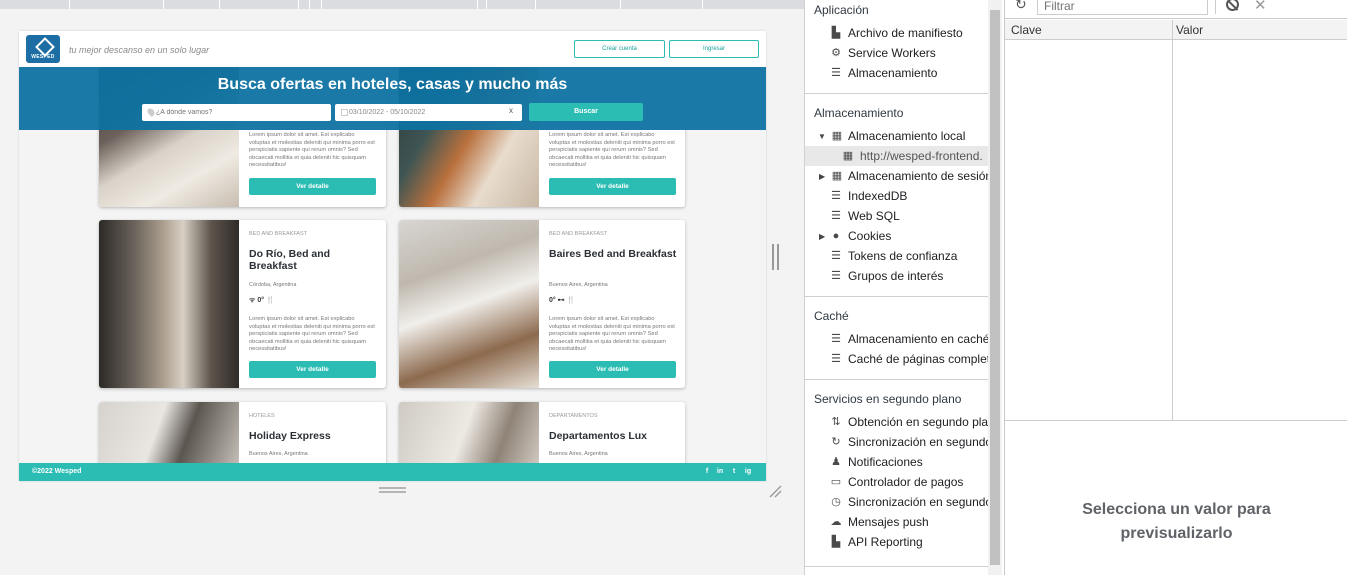 The width and height of the screenshot is (1347, 575). What do you see at coordinates (402, 4) in the screenshot?
I see `media-query-ruler` at bounding box center [402, 4].